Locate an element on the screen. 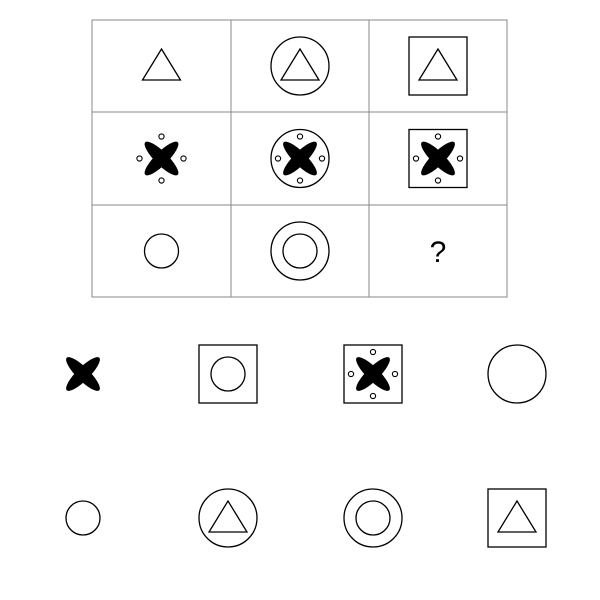  grid-cell-r2c3 is located at coordinates (438, 158).